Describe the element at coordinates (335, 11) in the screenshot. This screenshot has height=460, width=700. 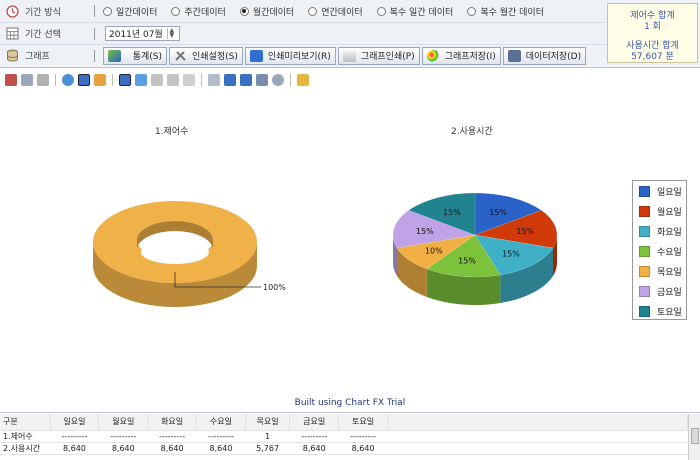
I see `radio-yearly: 연간데이터` at that location.